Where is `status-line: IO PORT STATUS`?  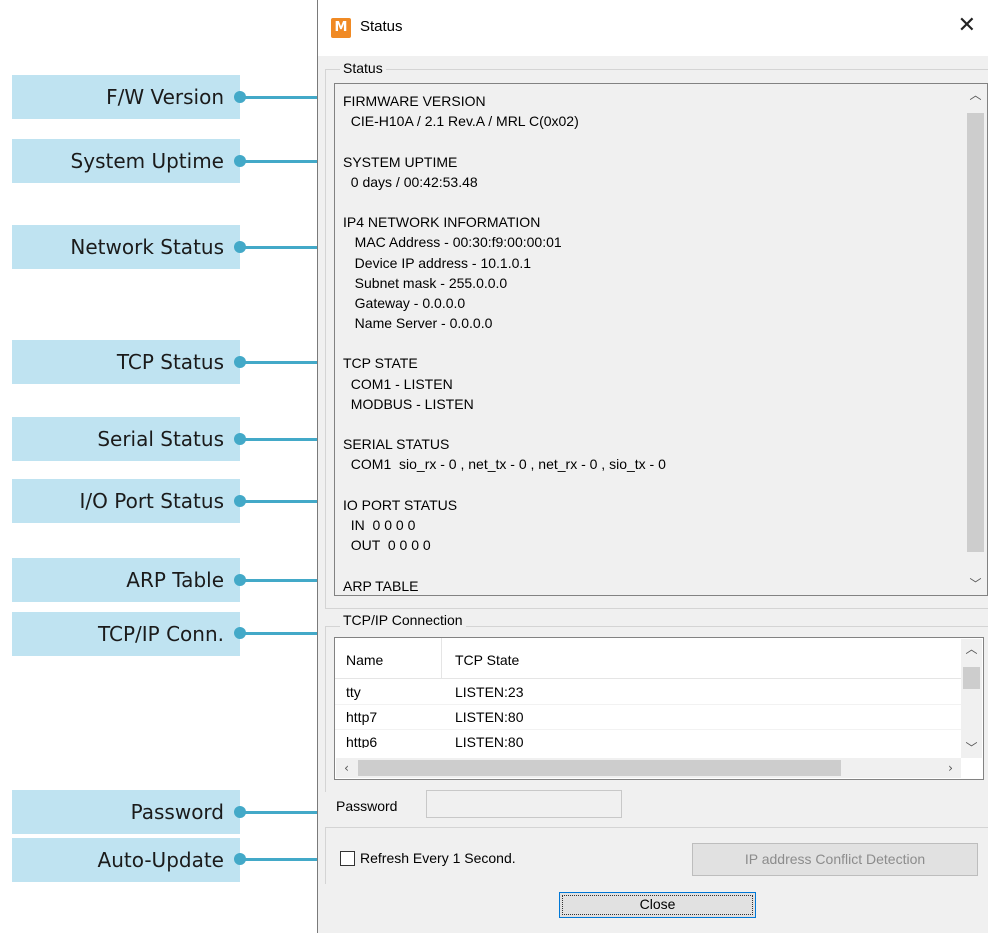
status-line: IO PORT STATUS is located at coordinates (400, 504).